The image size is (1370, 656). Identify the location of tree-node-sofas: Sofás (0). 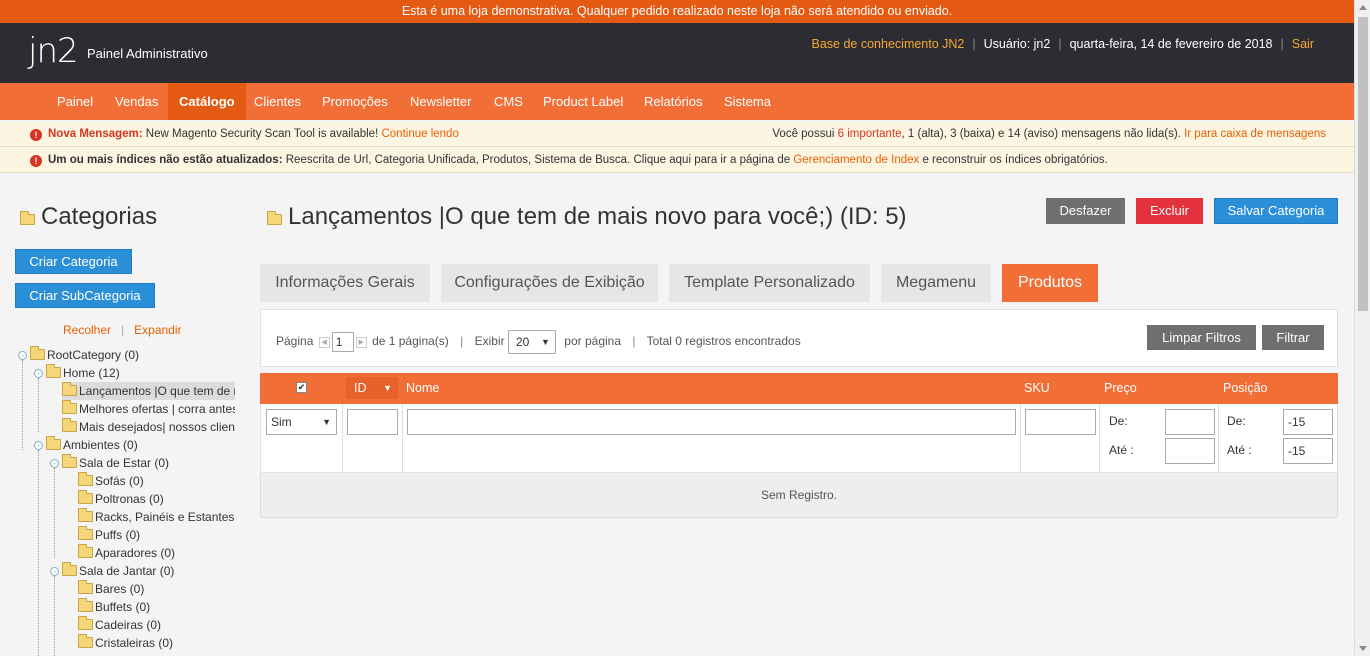
(111, 481).